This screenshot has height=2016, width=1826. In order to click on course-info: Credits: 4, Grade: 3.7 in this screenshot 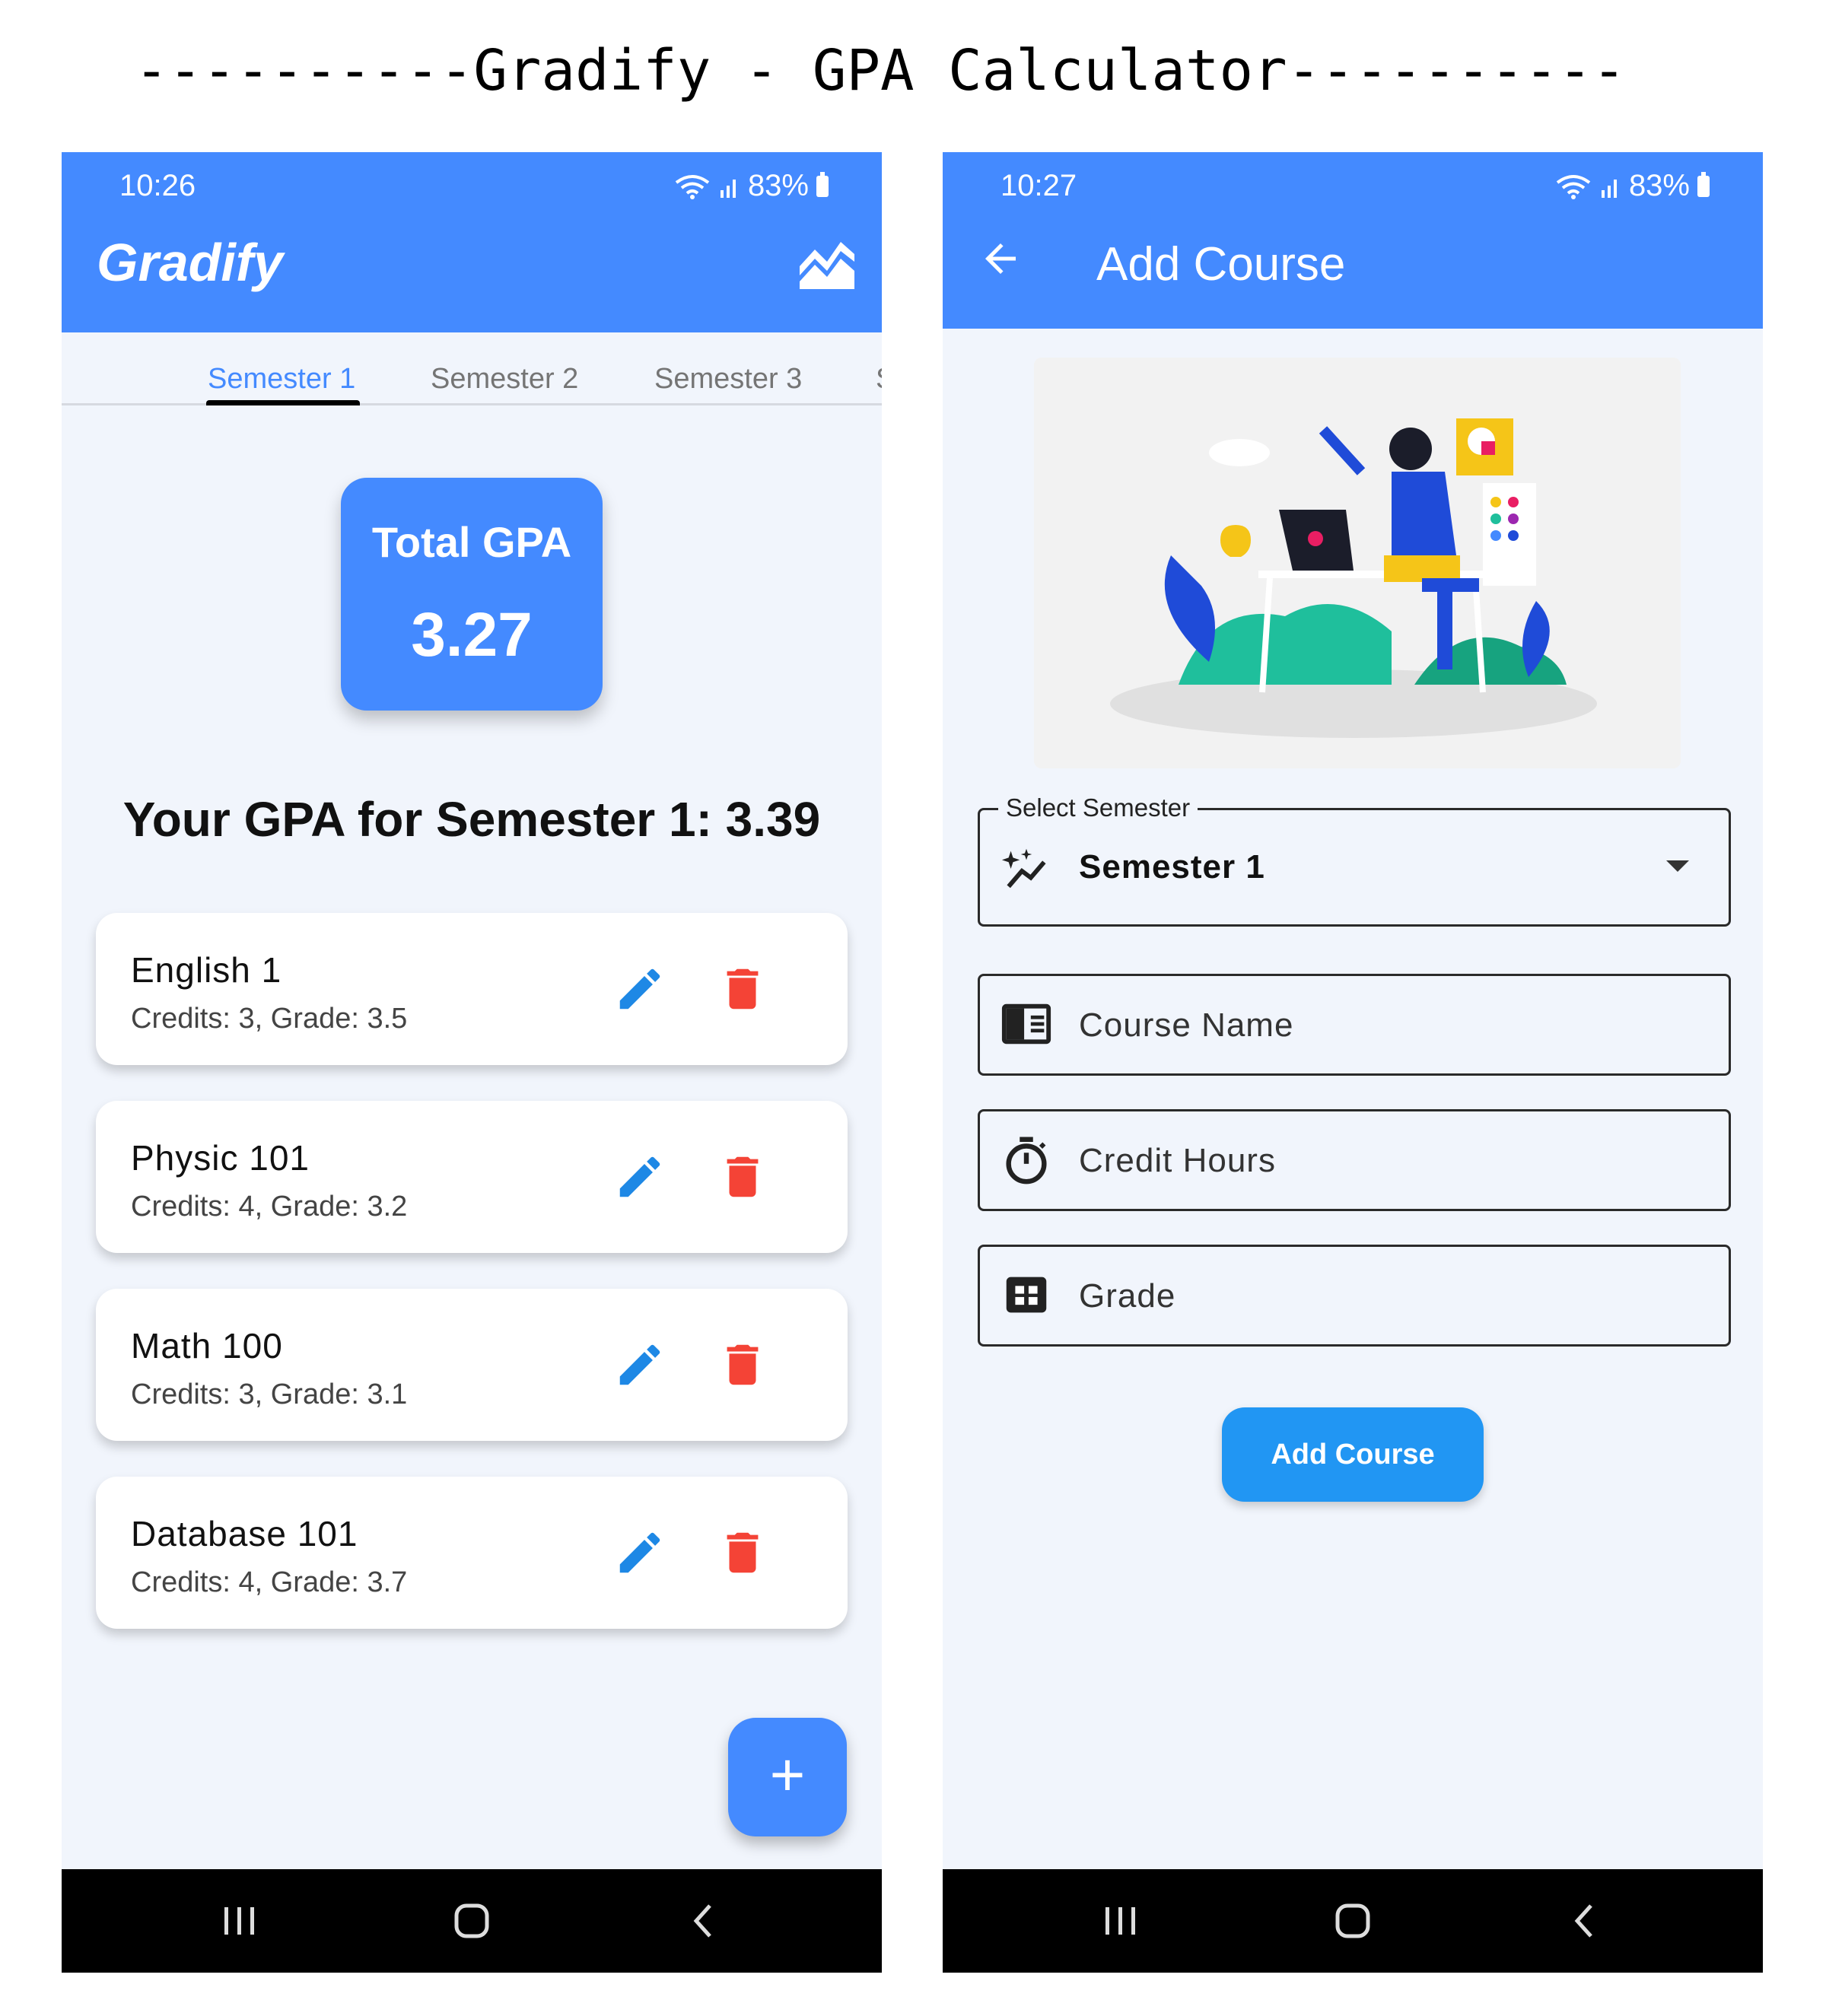, I will do `click(269, 1582)`.